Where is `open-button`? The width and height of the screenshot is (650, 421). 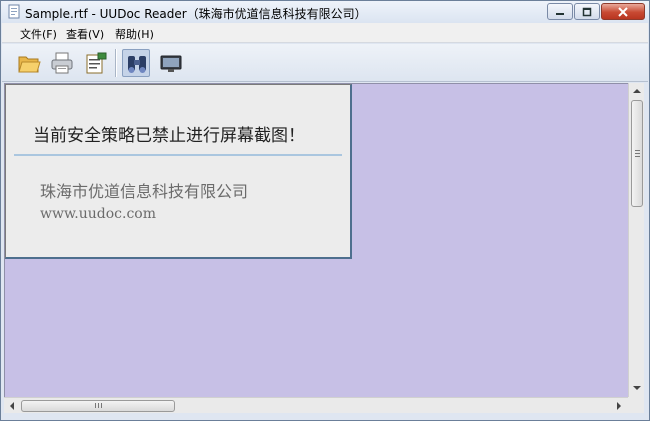 open-button is located at coordinates (29, 63).